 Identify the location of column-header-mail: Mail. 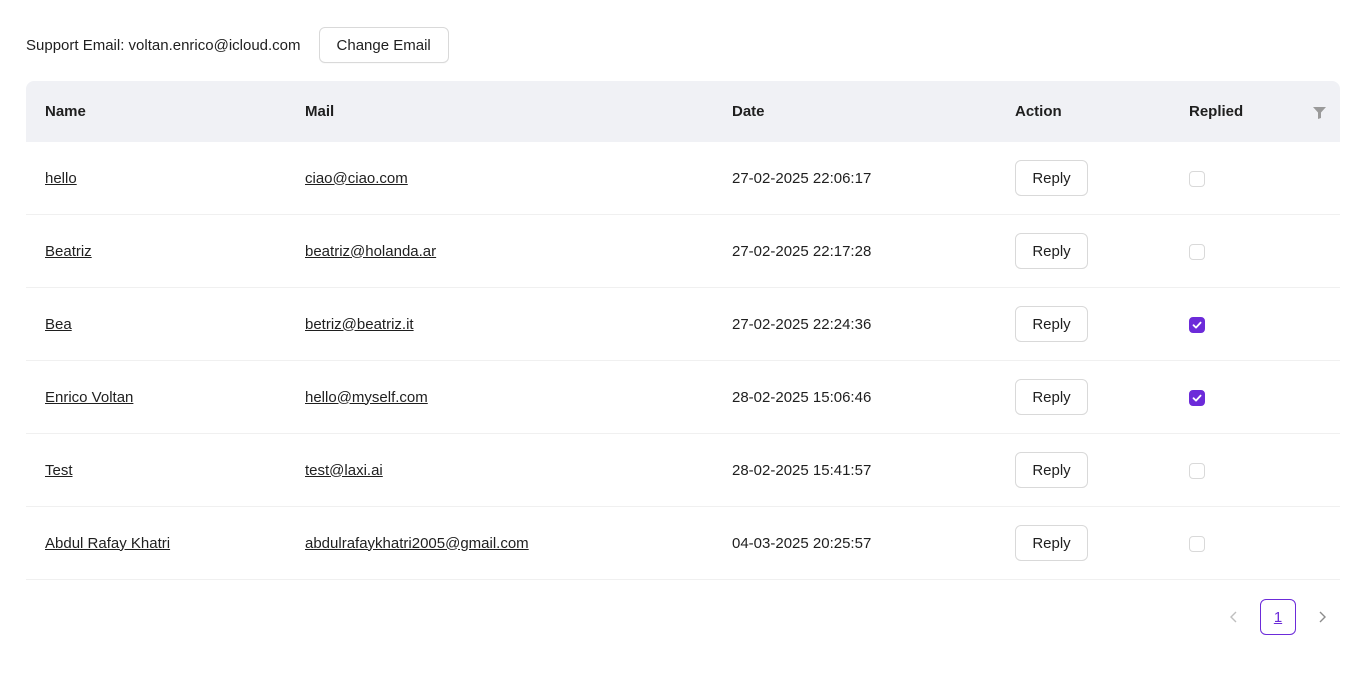
(499, 111).